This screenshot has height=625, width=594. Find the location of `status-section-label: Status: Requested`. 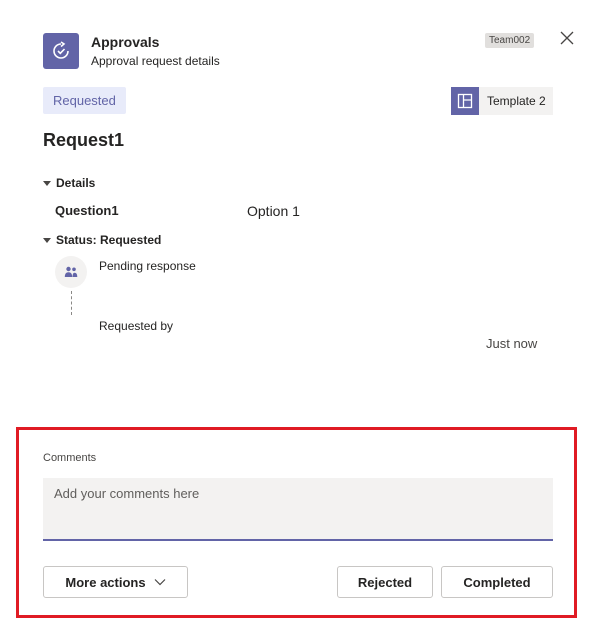

status-section-label: Status: Requested is located at coordinates (109, 240).